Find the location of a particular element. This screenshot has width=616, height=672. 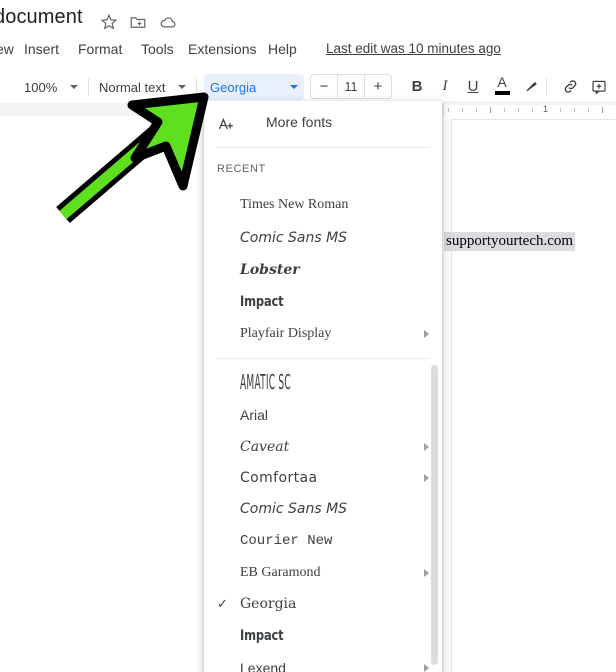

ruler-major-label: 1 is located at coordinates (546, 109).